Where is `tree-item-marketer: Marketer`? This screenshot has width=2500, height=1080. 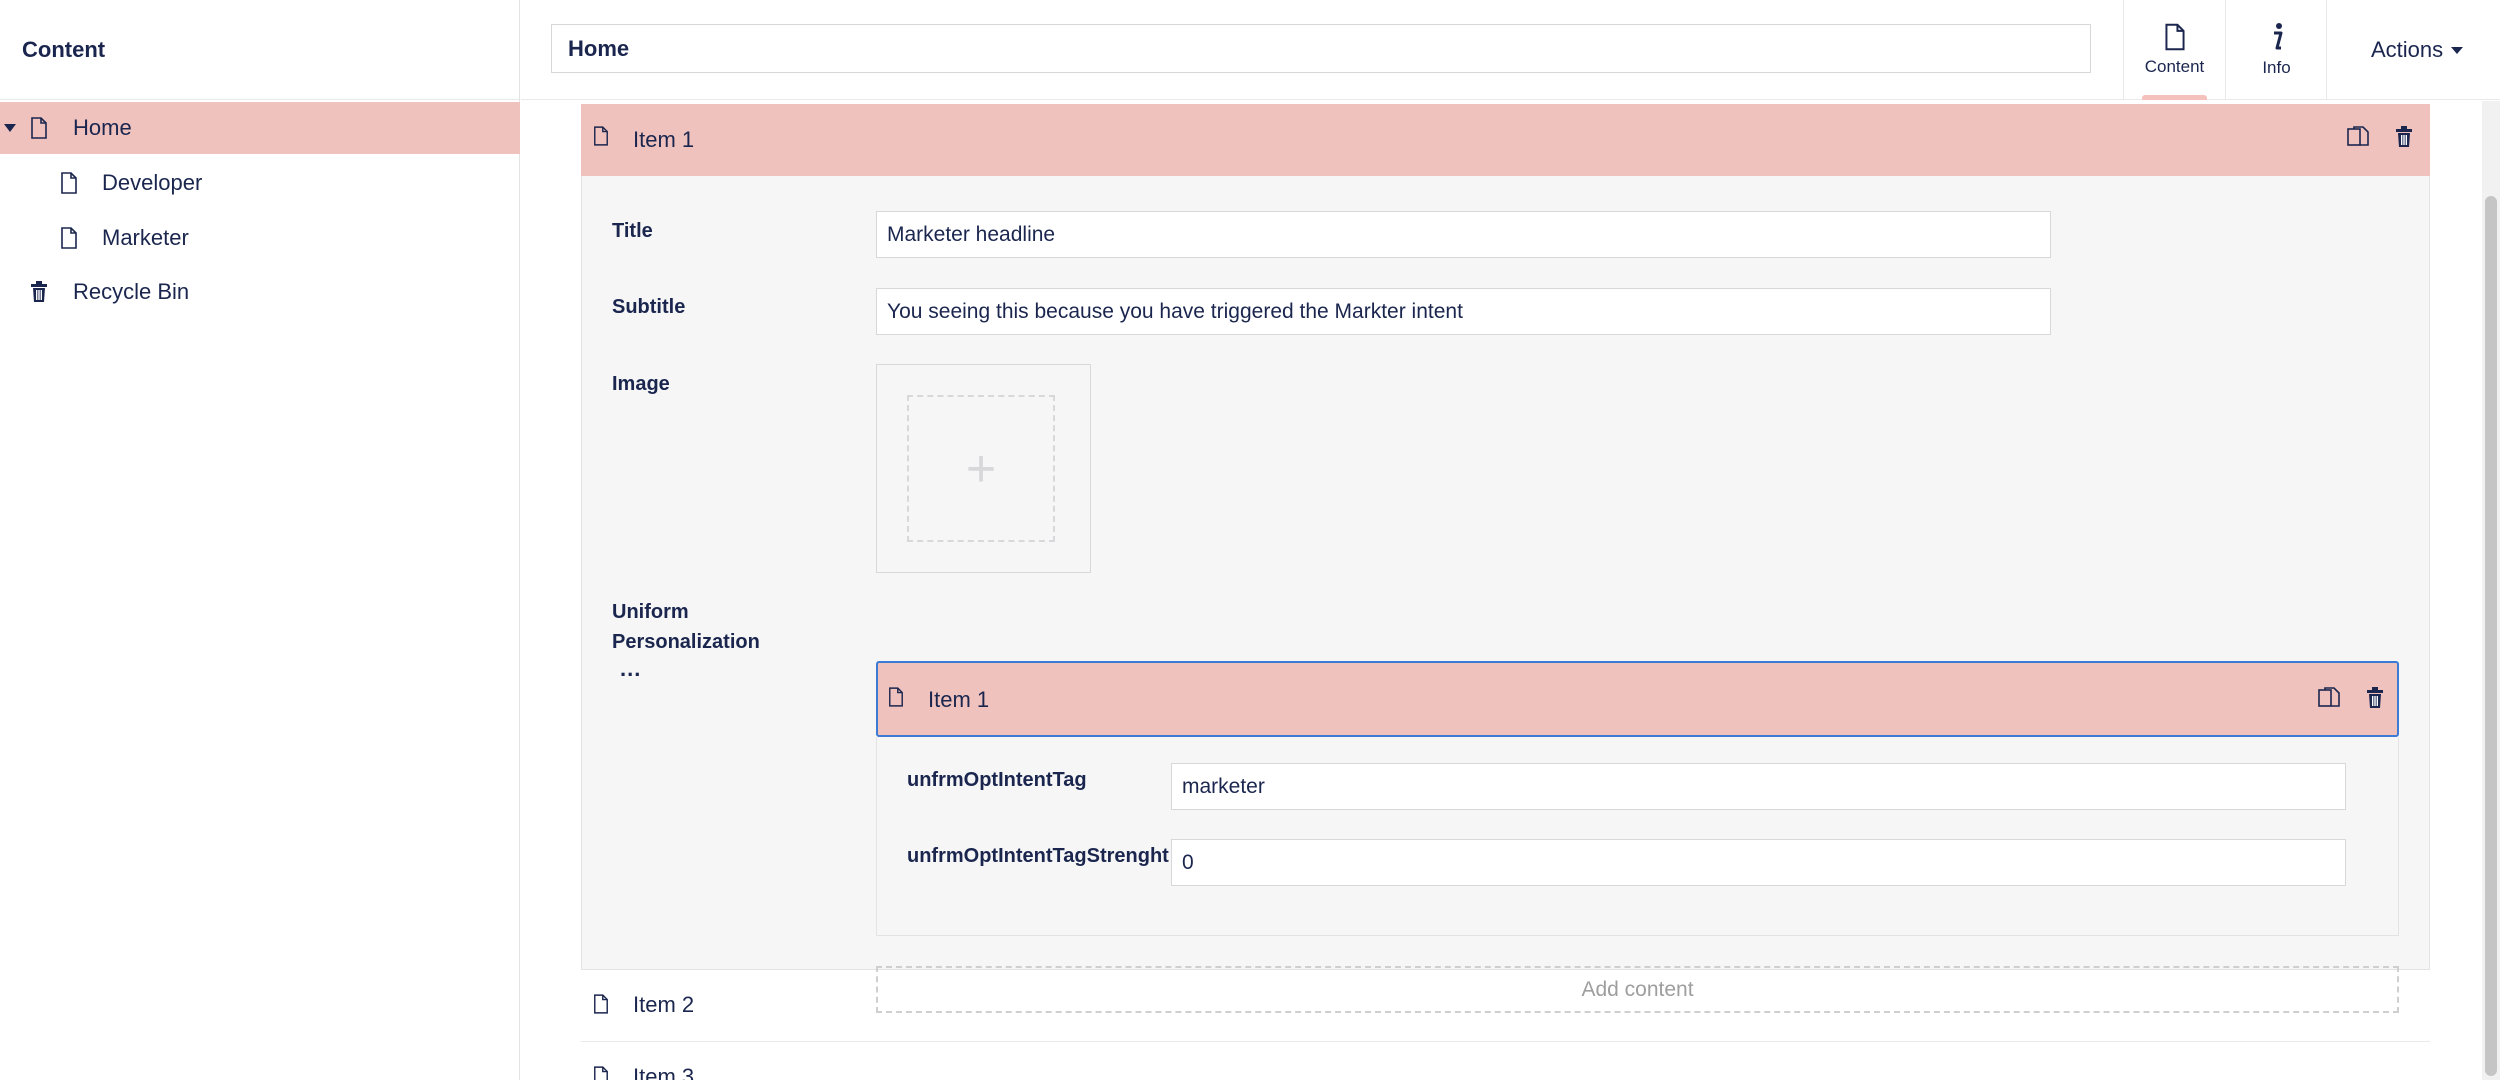 tree-item-marketer: Marketer is located at coordinates (260, 238).